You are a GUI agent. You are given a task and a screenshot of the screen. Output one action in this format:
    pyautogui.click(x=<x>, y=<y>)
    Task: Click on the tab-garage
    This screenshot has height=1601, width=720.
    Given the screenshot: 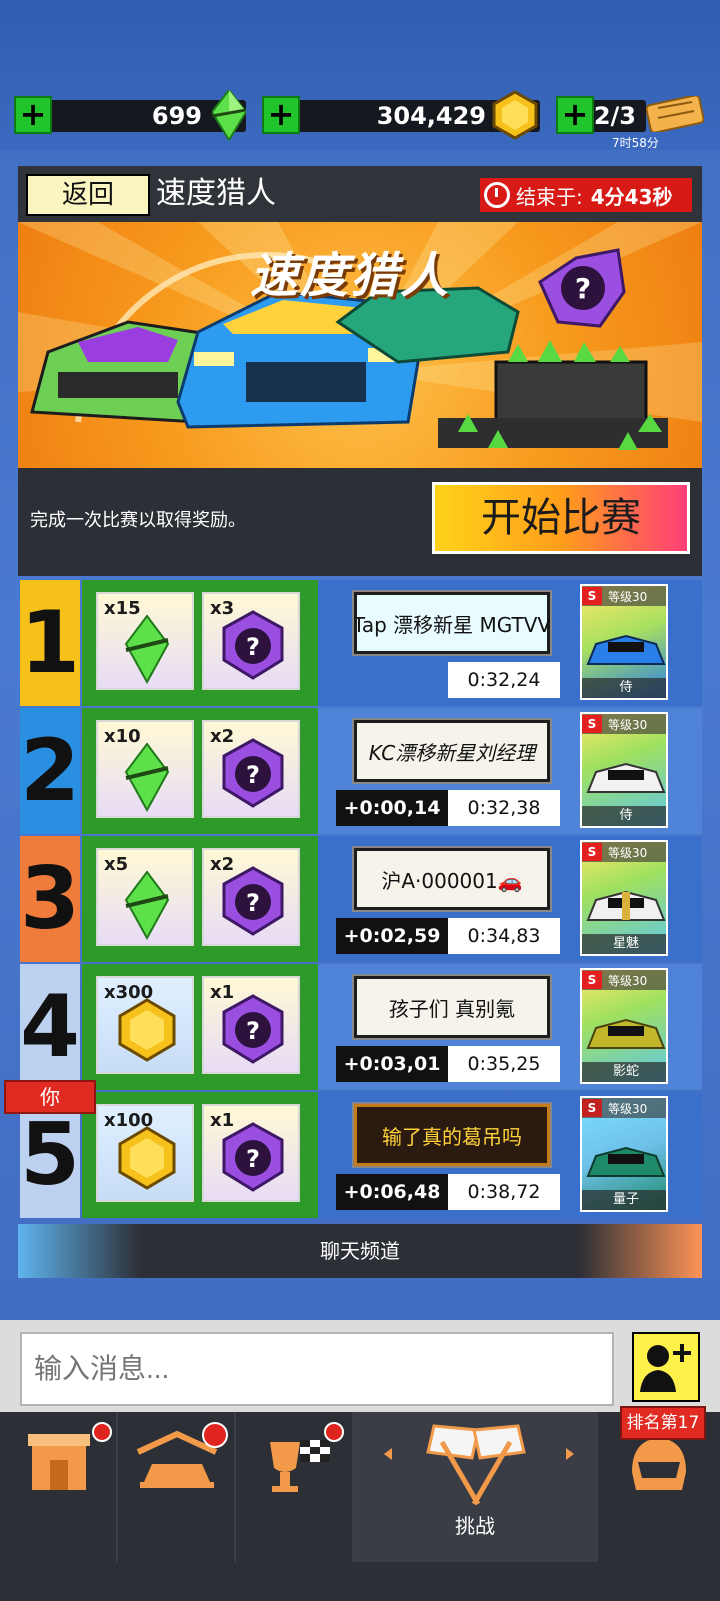 What is the action you would take?
    pyautogui.click(x=177, y=1487)
    